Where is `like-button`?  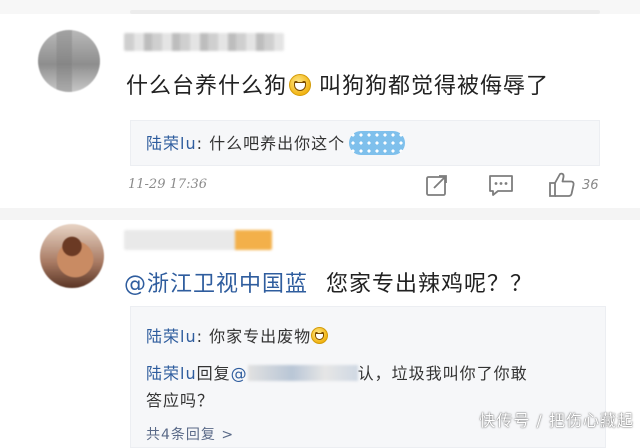
like-button is located at coordinates (562, 185).